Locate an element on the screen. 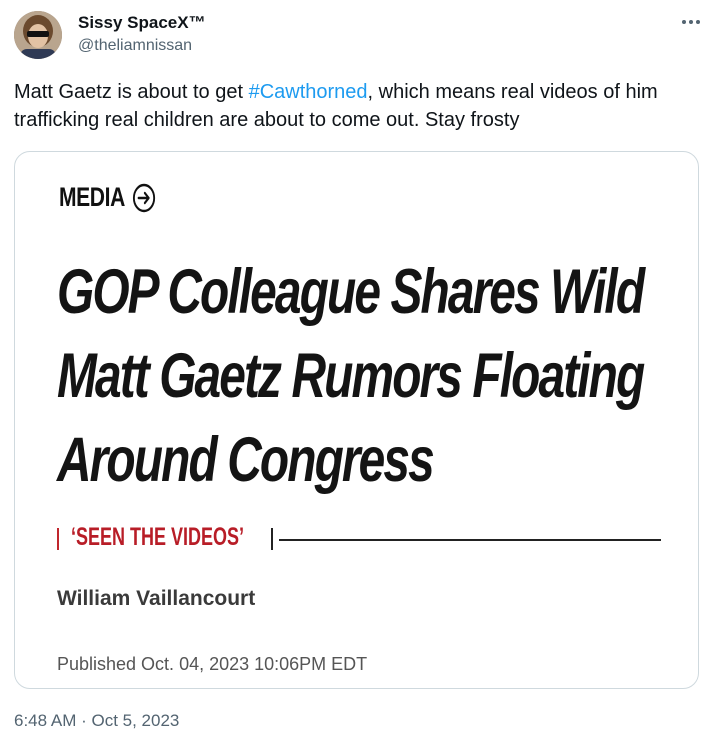  more-options-button is located at coordinates (691, 22).